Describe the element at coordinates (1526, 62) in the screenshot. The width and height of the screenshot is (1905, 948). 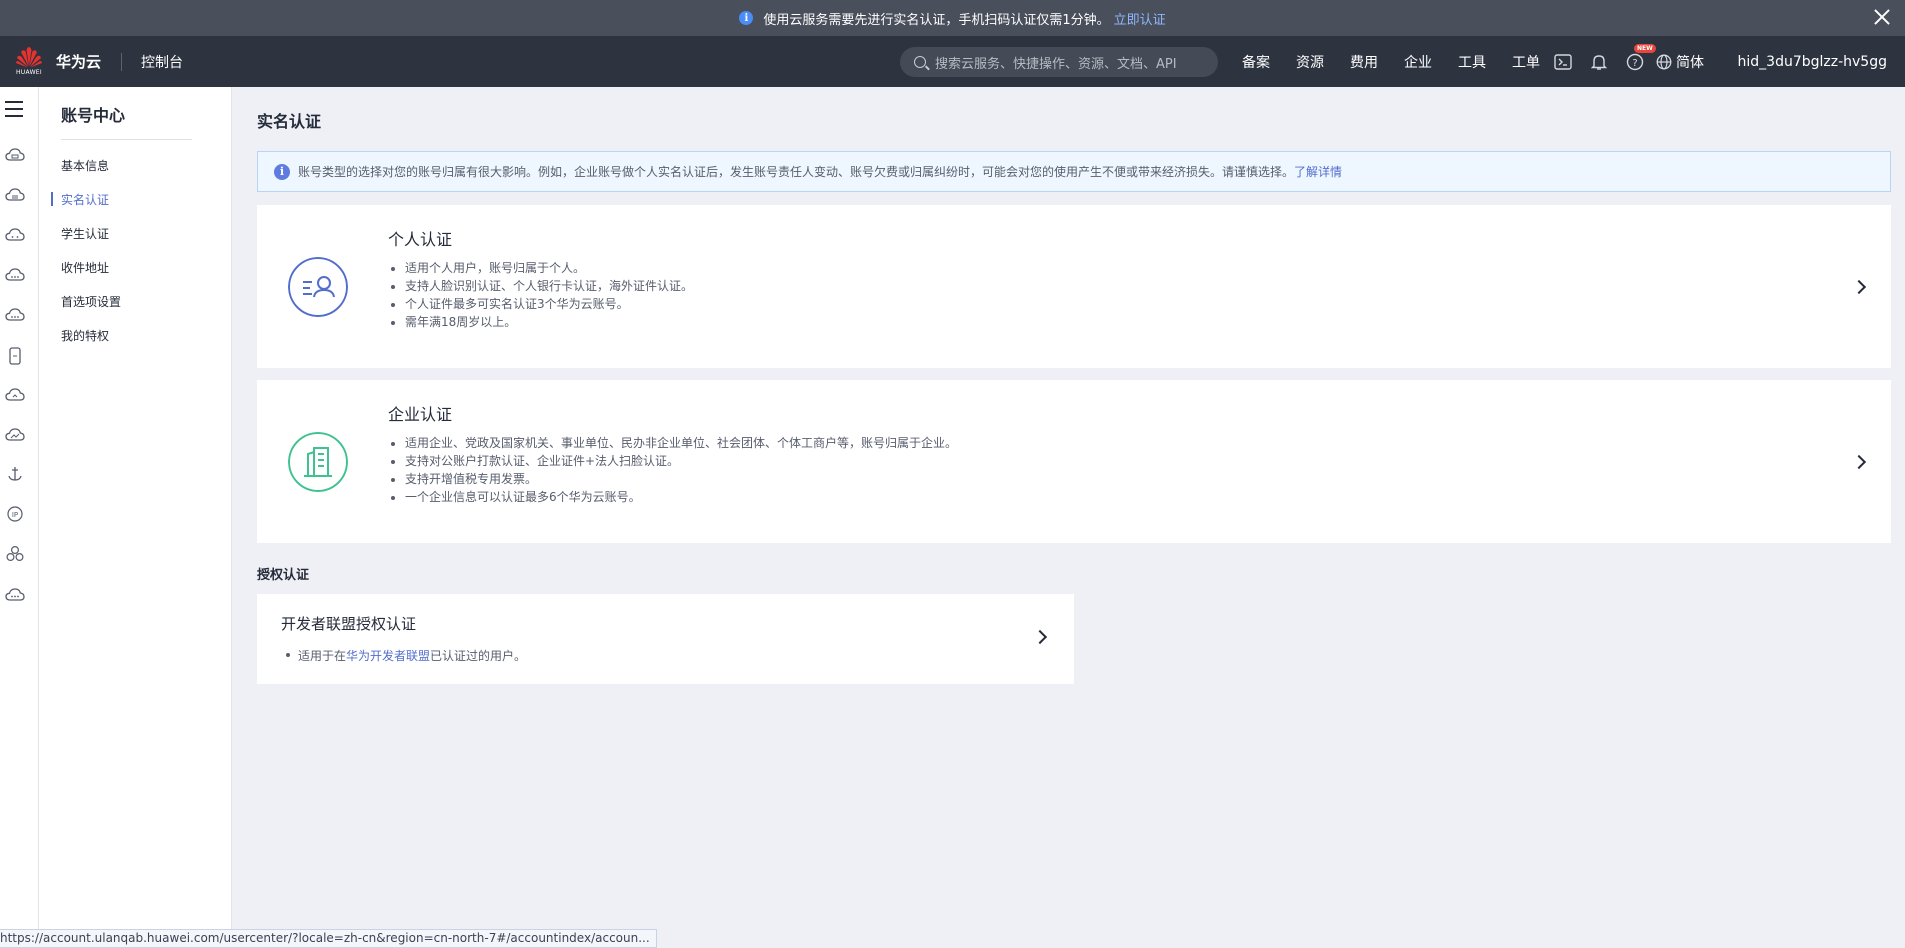
I see `nav-tickets: 工单` at that location.